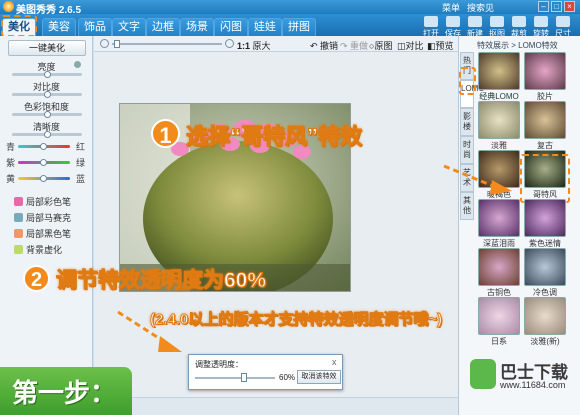 Image resolution: width=580 pixels, height=415 pixels. I want to click on step2-text: 调节特效透明度为60%, so click(161, 281).